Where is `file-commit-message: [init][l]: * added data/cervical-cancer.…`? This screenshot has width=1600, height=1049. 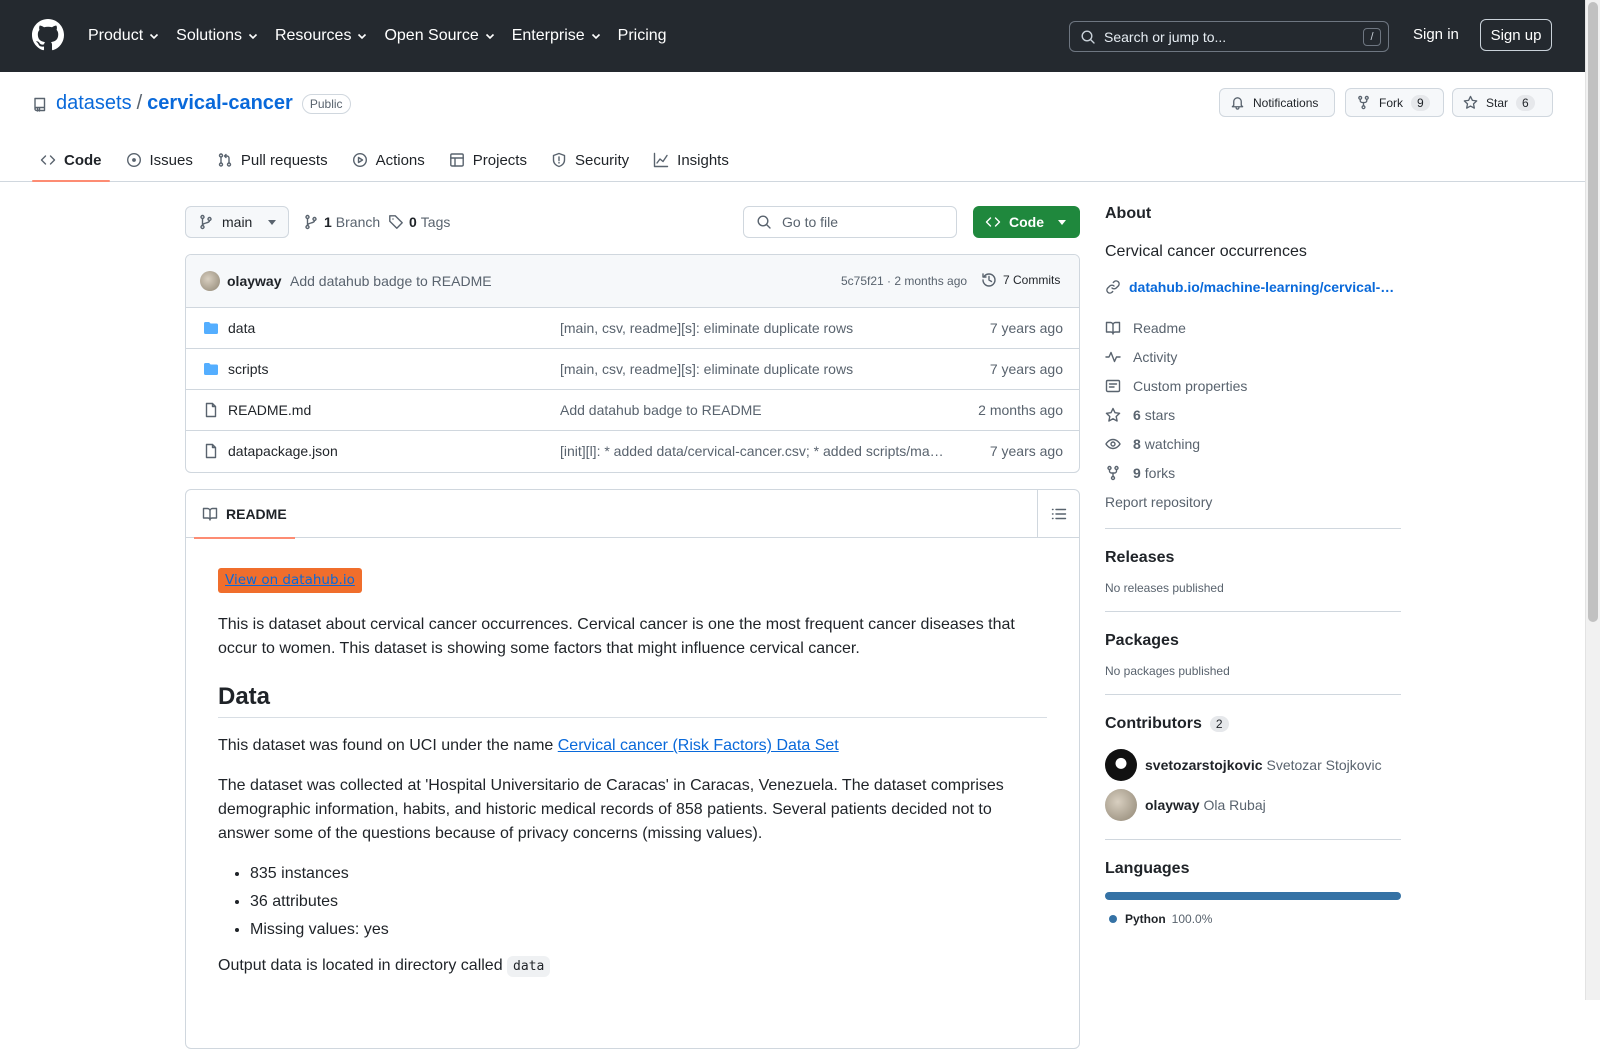
file-commit-message: [init][l]: * added data/cervical-cancer.… is located at coordinates (755, 451).